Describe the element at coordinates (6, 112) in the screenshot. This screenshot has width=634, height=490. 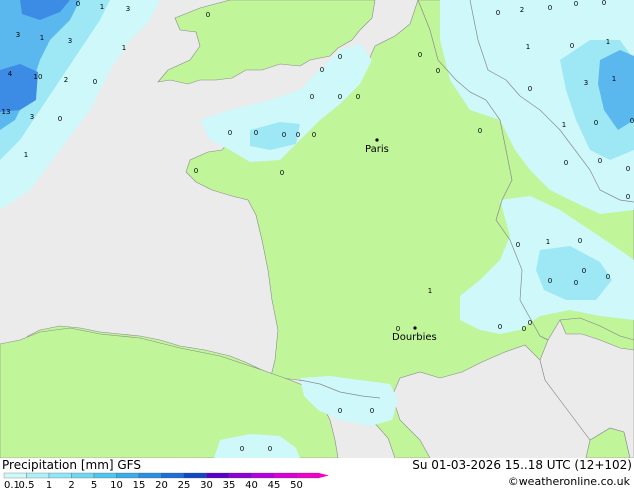
I see `precip-value-label: 13` at that location.